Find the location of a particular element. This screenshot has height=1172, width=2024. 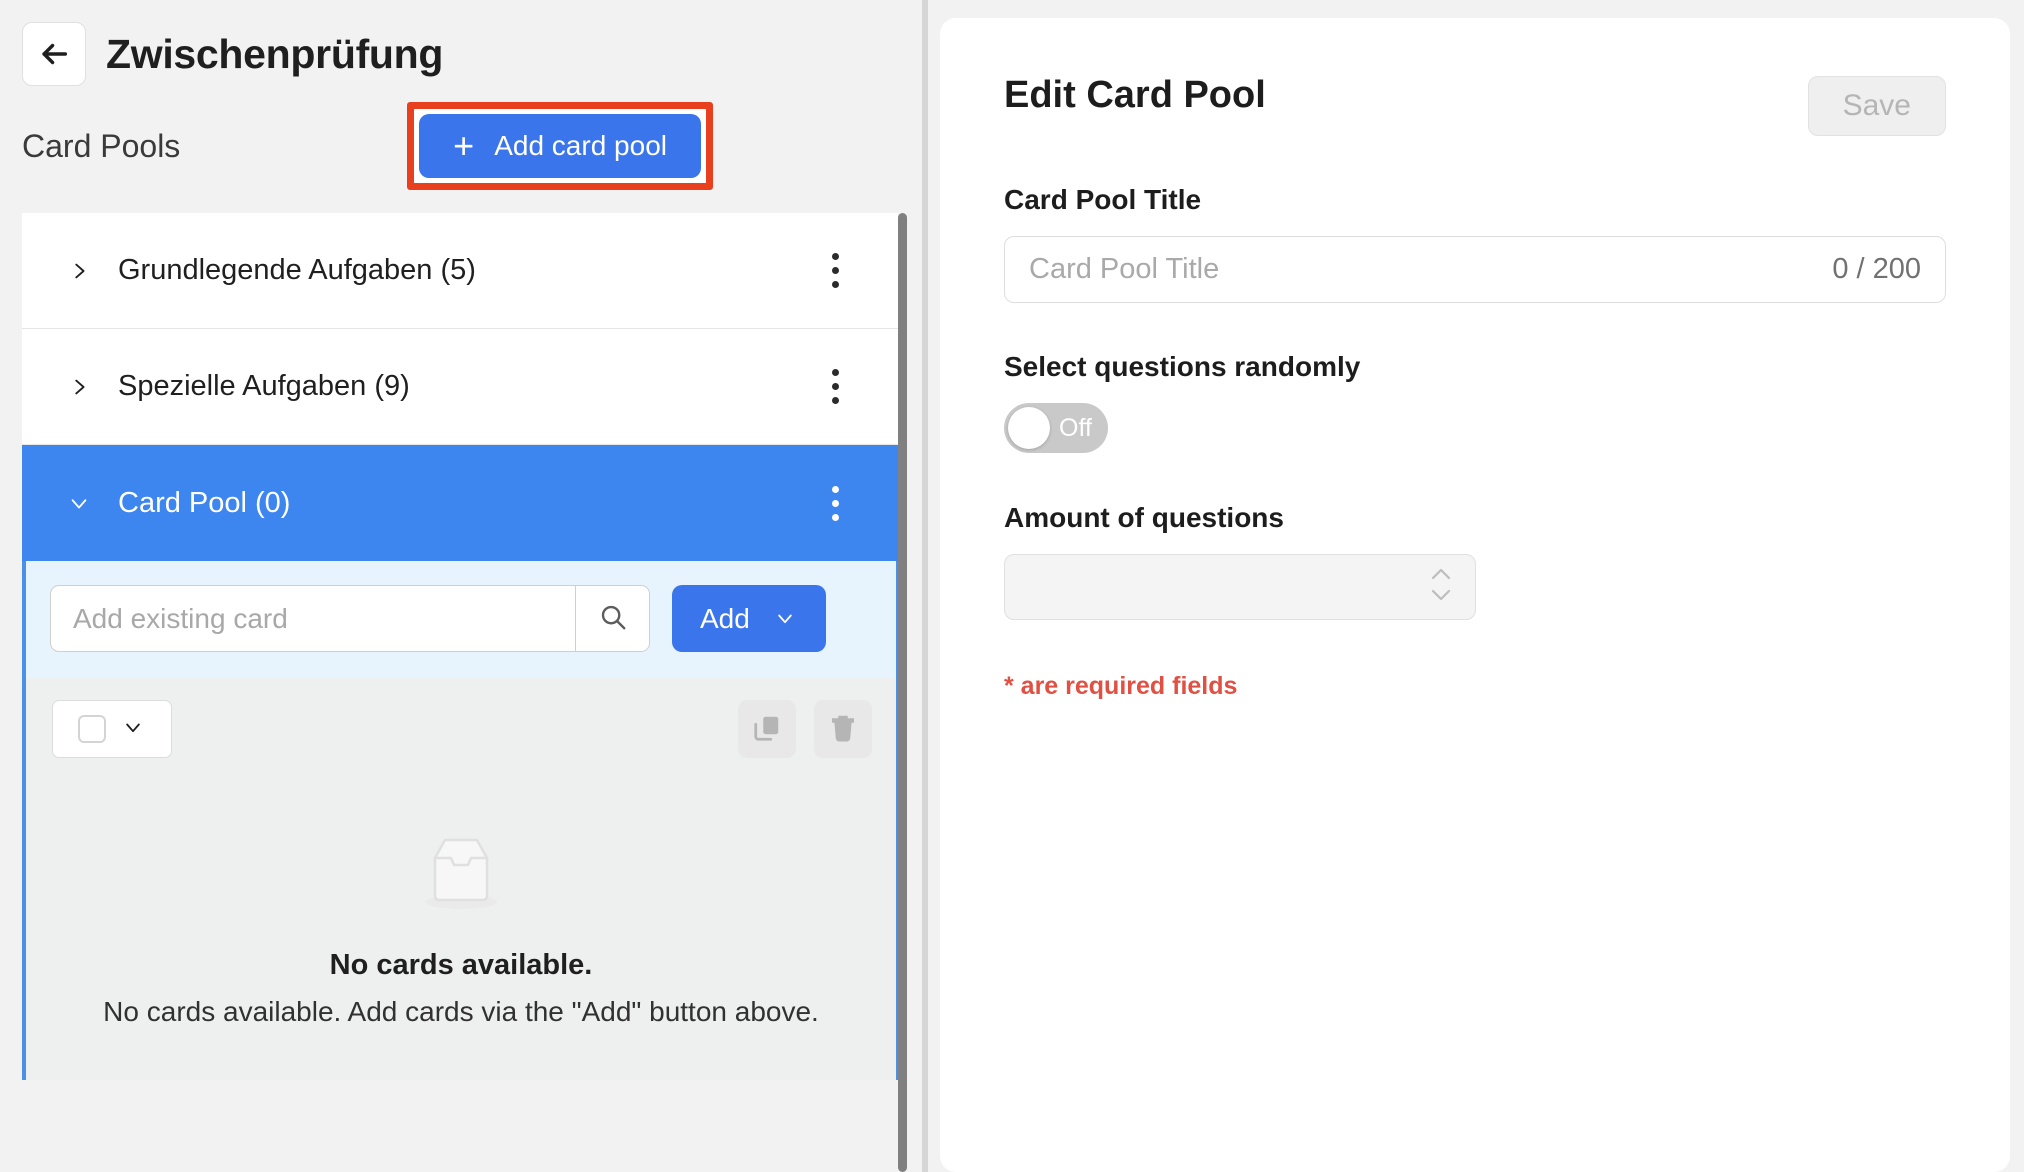

save-button: Save is located at coordinates (1876, 106).